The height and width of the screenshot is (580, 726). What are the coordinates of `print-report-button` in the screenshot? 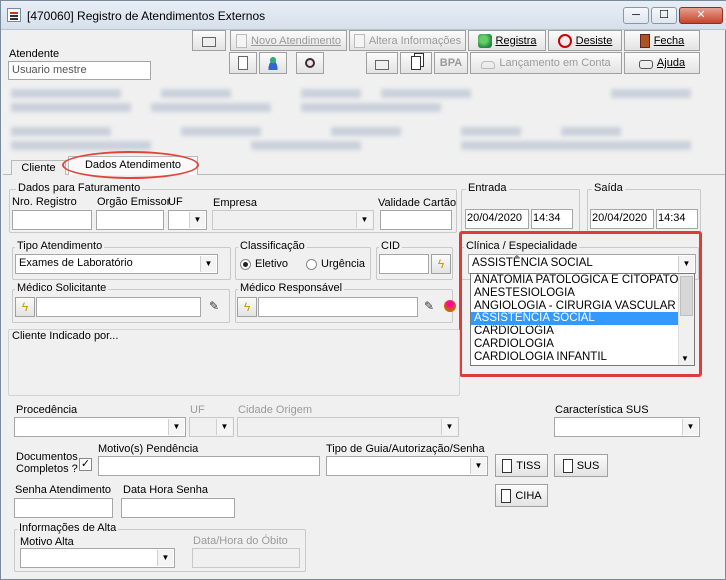 It's located at (382, 63).